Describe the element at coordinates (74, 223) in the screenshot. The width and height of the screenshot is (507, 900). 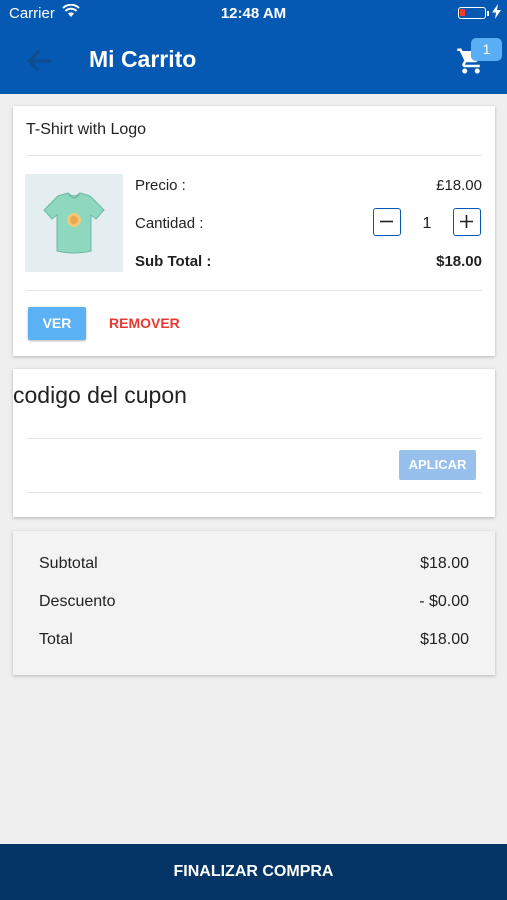
I see `product-image` at that location.